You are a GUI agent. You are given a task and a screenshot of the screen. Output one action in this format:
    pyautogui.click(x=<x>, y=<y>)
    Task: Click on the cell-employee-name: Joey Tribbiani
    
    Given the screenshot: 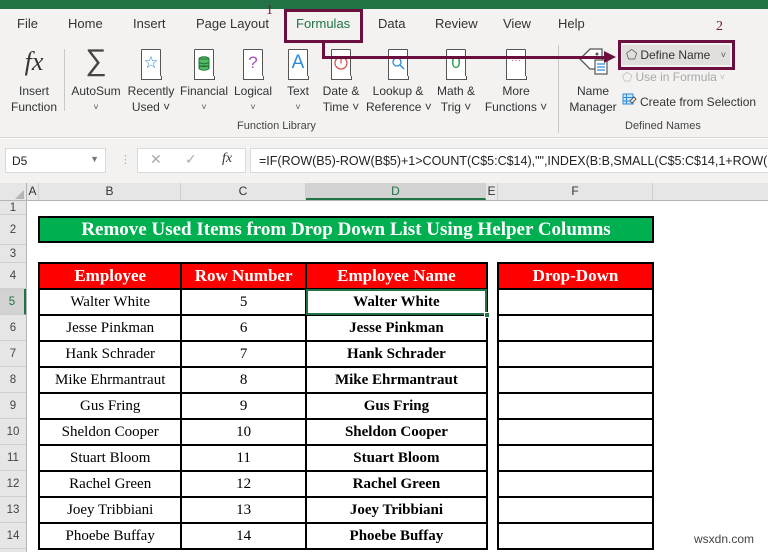 What is the action you would take?
    pyautogui.click(x=396, y=510)
    